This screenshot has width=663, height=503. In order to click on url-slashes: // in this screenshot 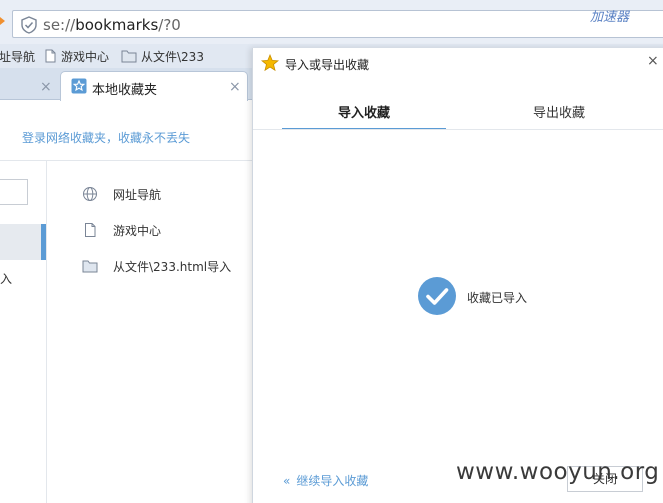, I will do `click(70, 25)`.